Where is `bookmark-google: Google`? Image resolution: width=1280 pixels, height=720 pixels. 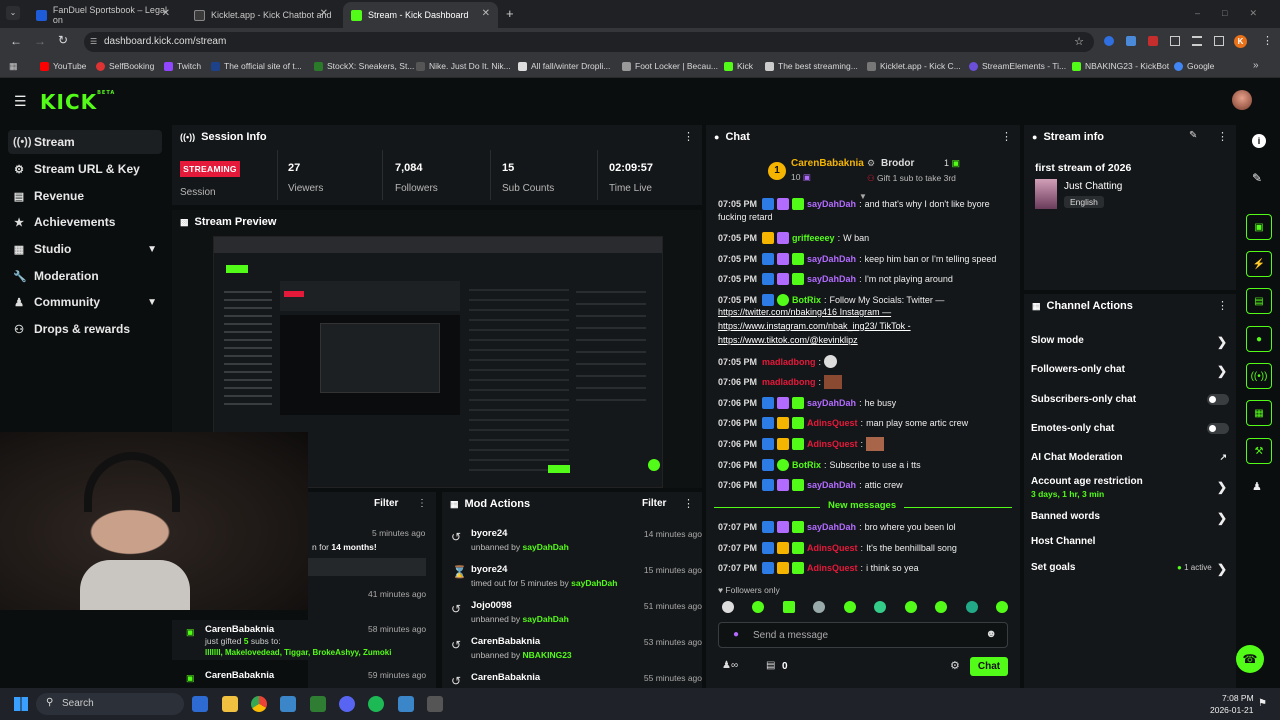
bookmark-google: Google is located at coordinates (1194, 66).